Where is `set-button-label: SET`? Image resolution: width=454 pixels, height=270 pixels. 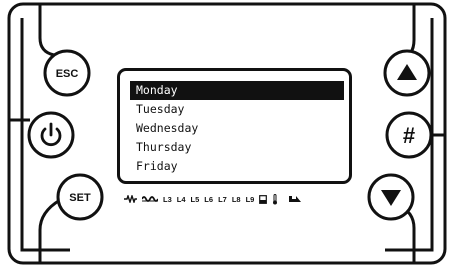 set-button-label: SET is located at coordinates (80, 198).